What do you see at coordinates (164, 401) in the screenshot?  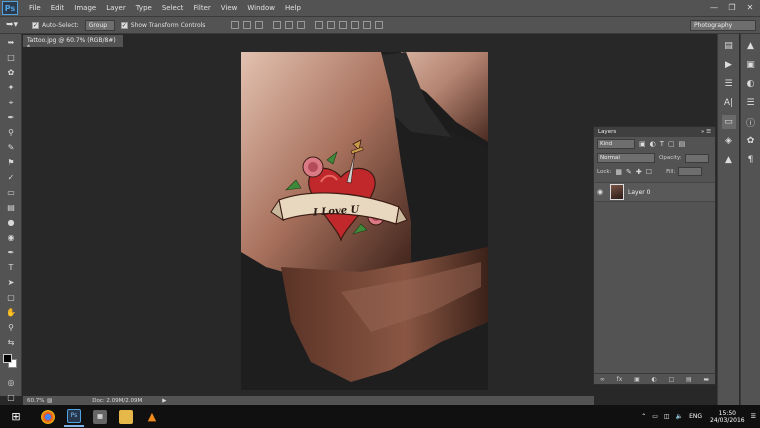 I see `status-menu-arrow-icon: ▶` at bounding box center [164, 401].